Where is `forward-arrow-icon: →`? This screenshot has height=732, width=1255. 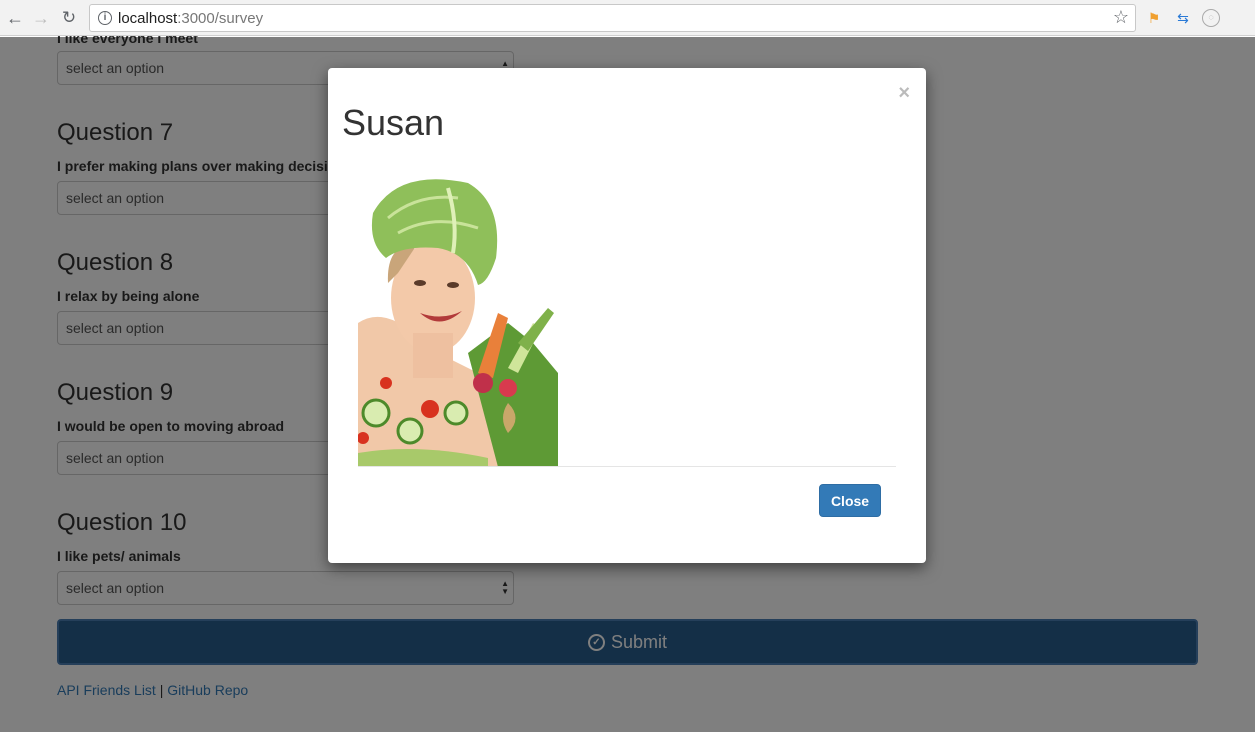 forward-arrow-icon: → is located at coordinates (41, 18).